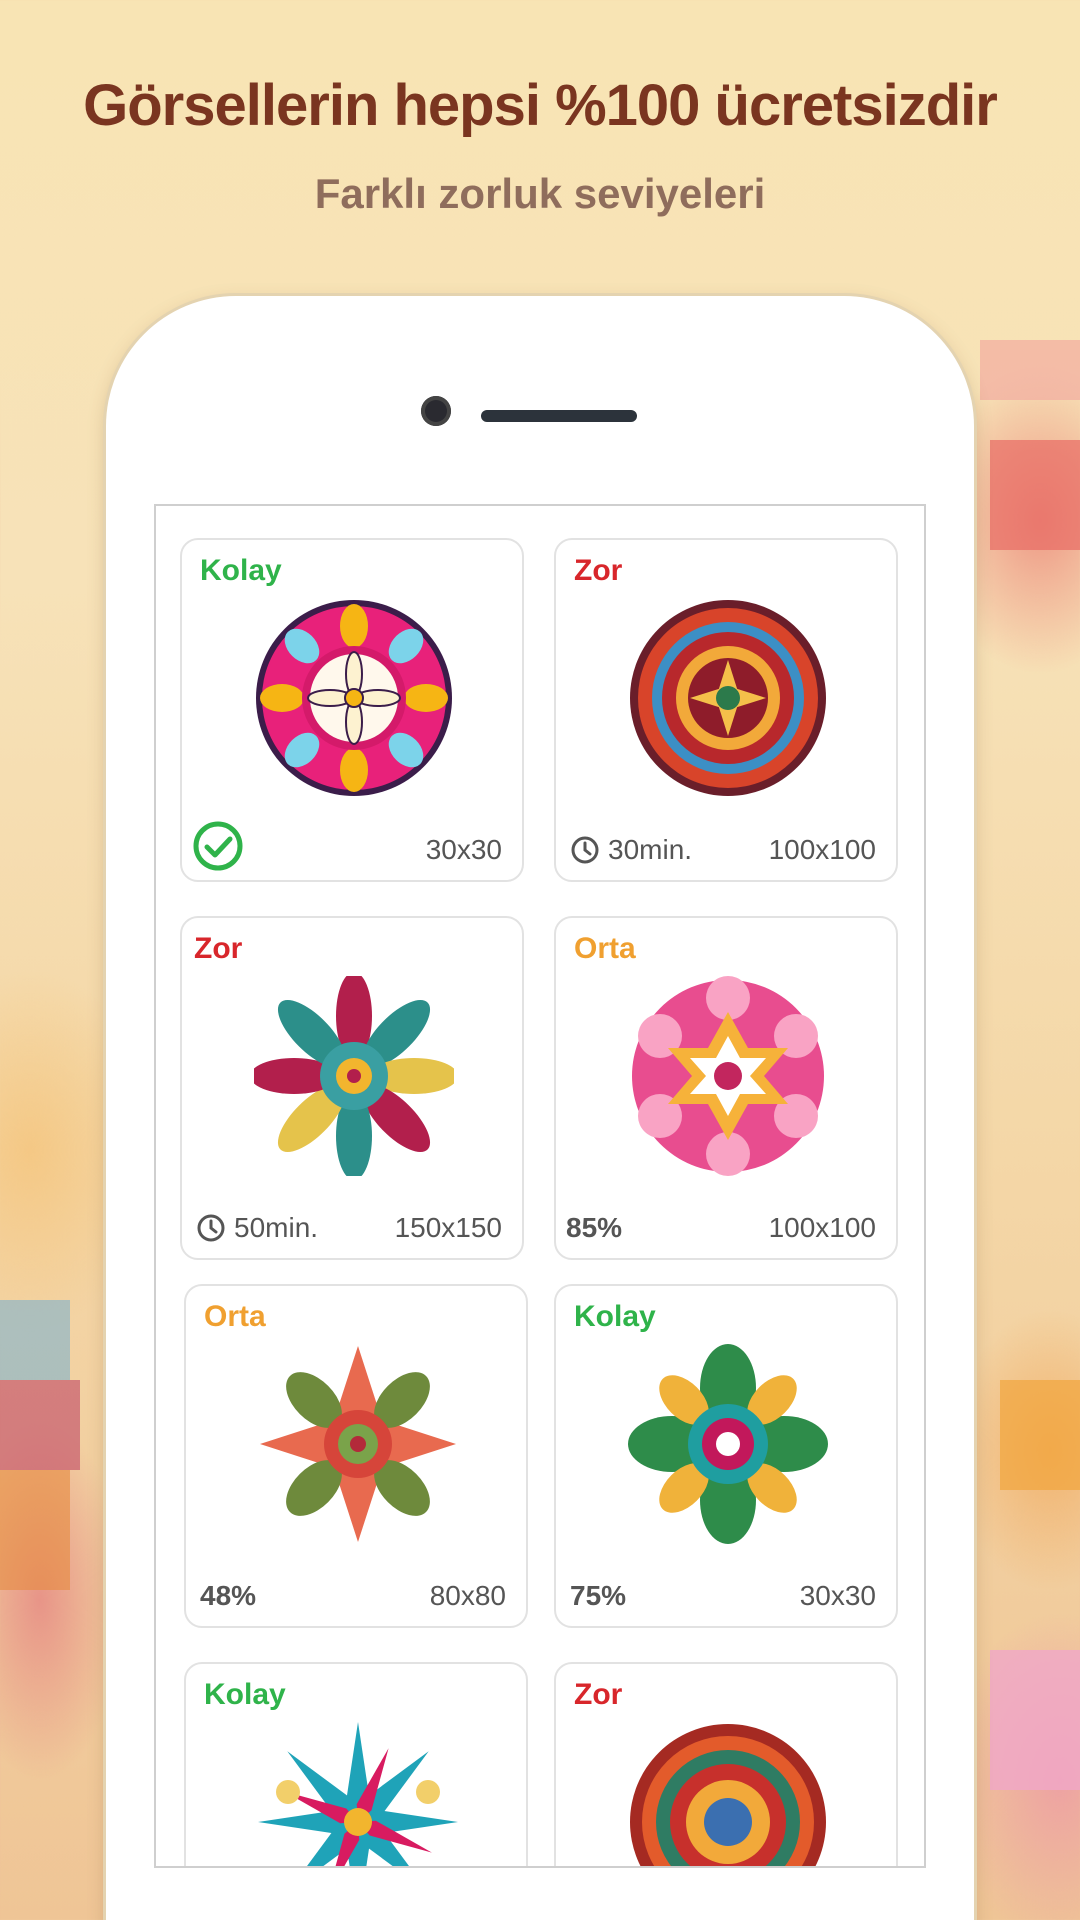 The width and height of the screenshot is (1080, 1920). I want to click on mandala-pink-star-icon, so click(728, 1076).